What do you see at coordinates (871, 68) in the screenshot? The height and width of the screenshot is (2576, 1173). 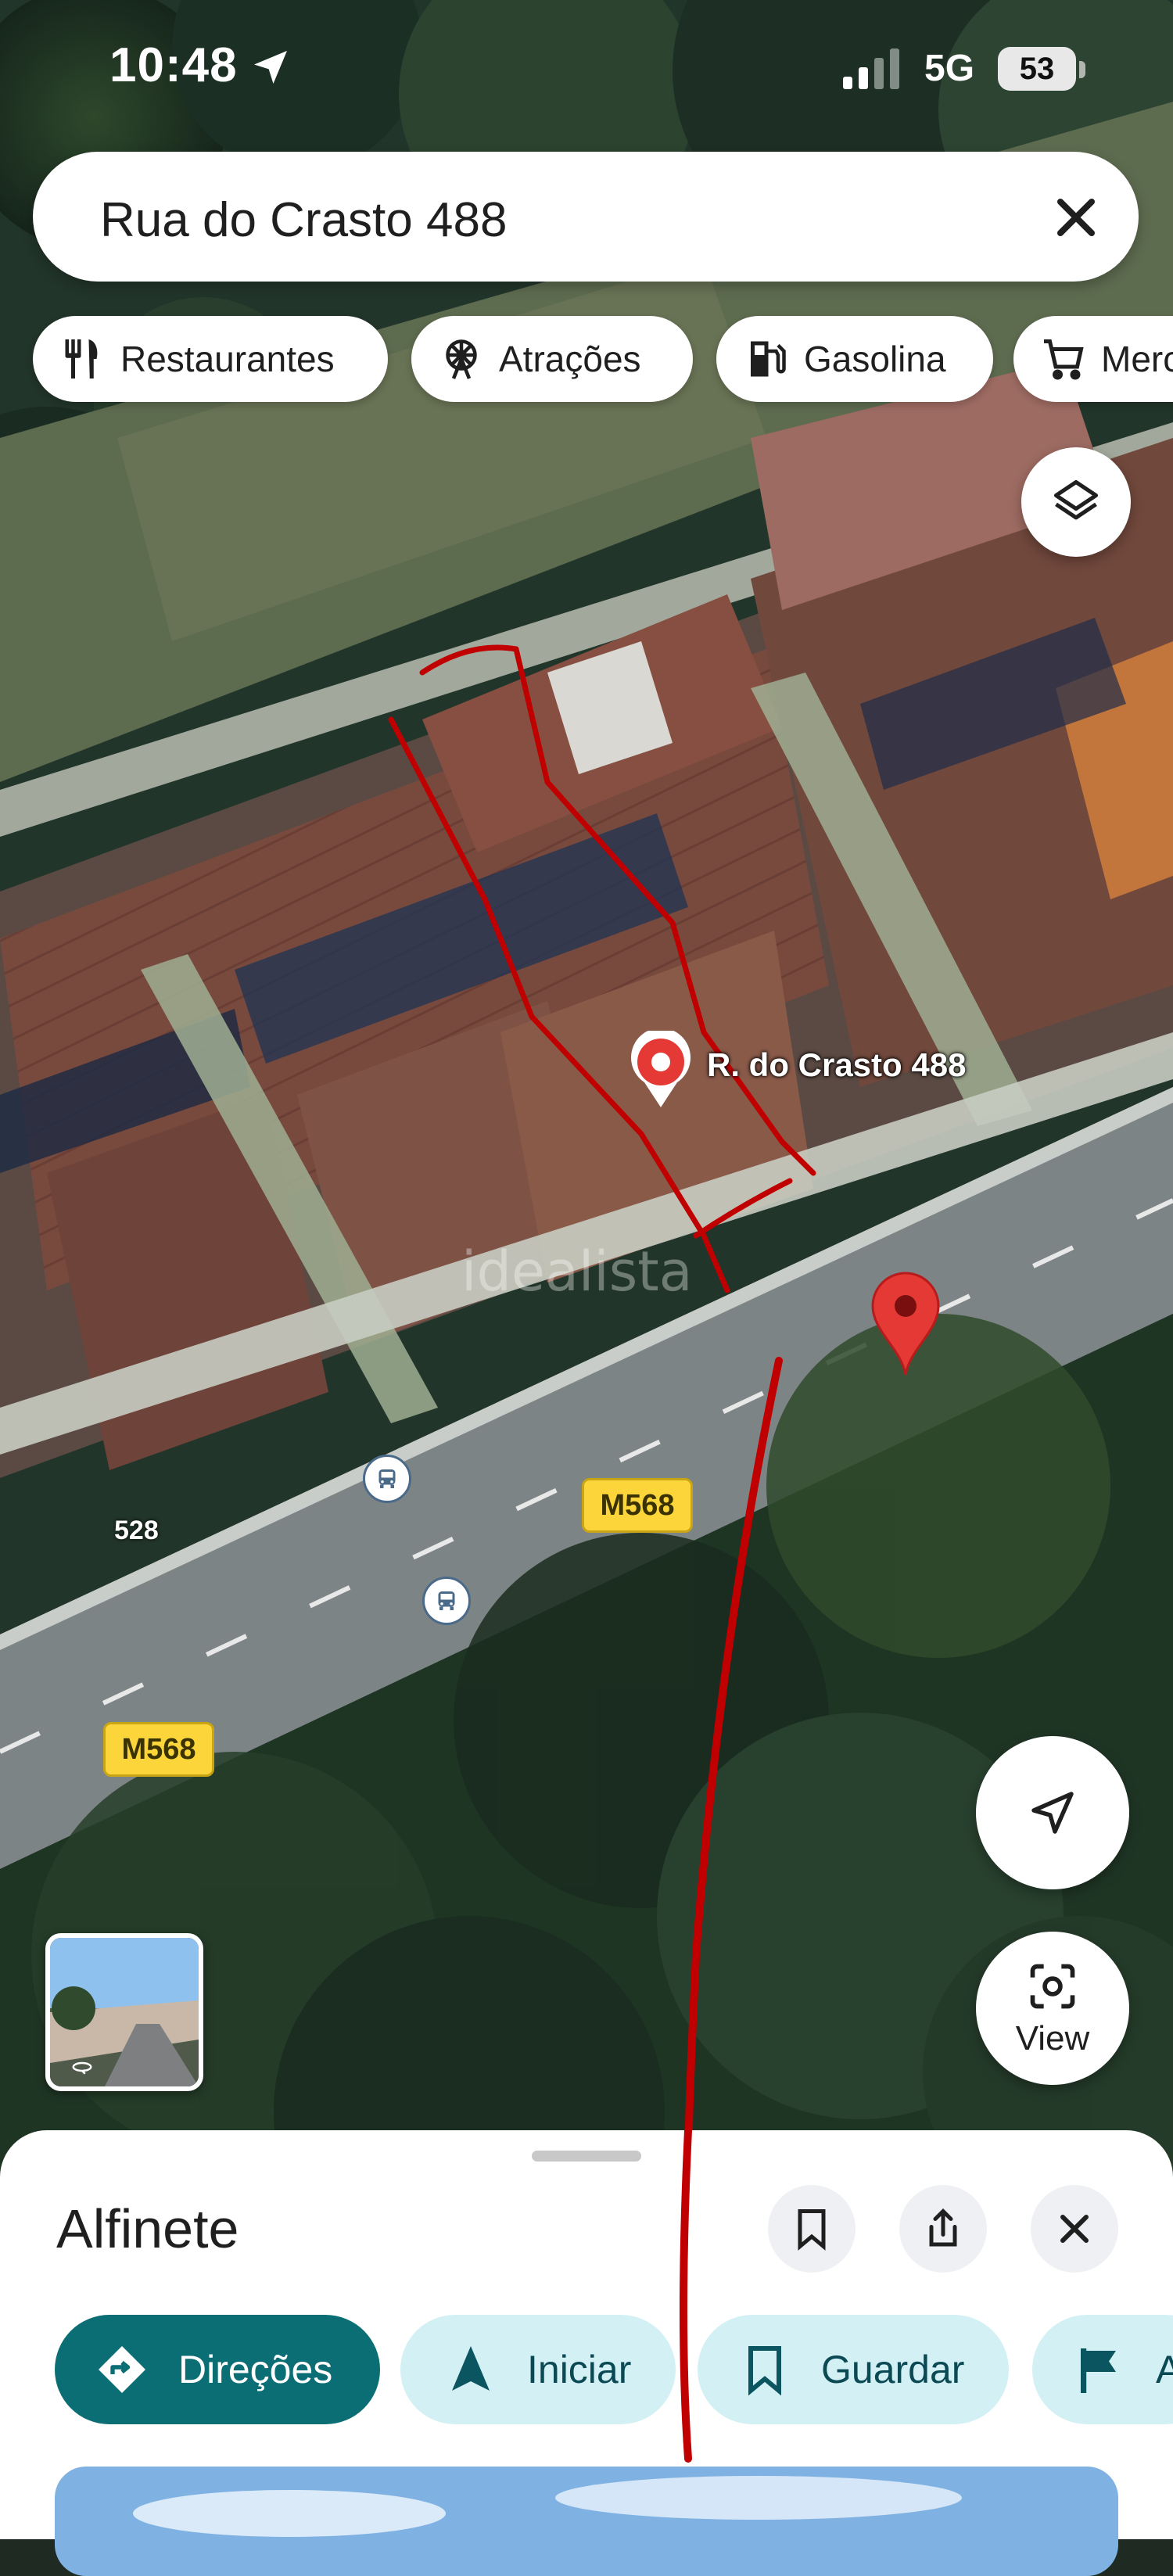 I see `signal-icon` at bounding box center [871, 68].